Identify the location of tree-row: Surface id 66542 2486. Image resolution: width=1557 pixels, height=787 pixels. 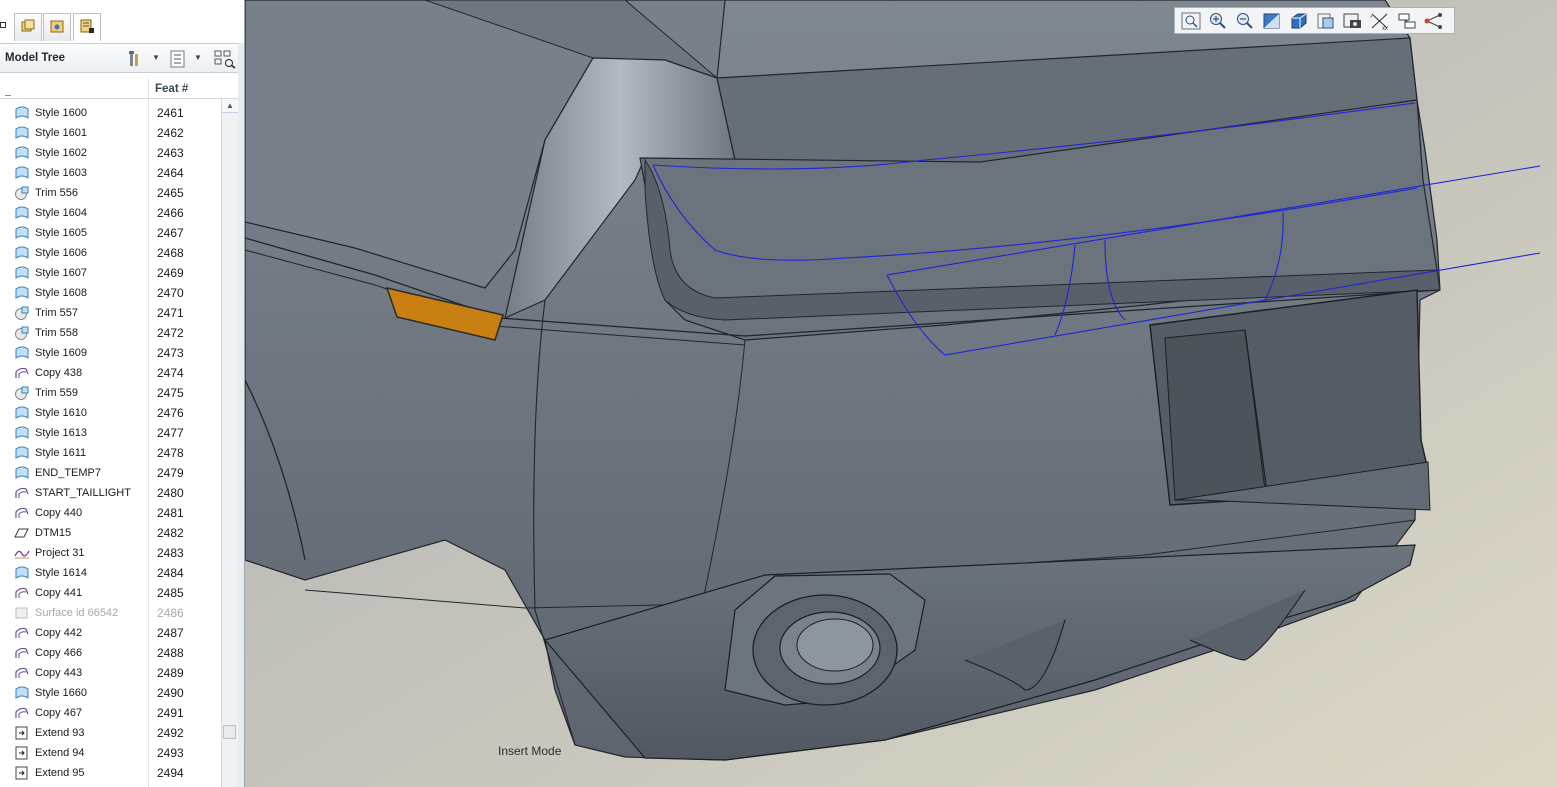
(119, 613).